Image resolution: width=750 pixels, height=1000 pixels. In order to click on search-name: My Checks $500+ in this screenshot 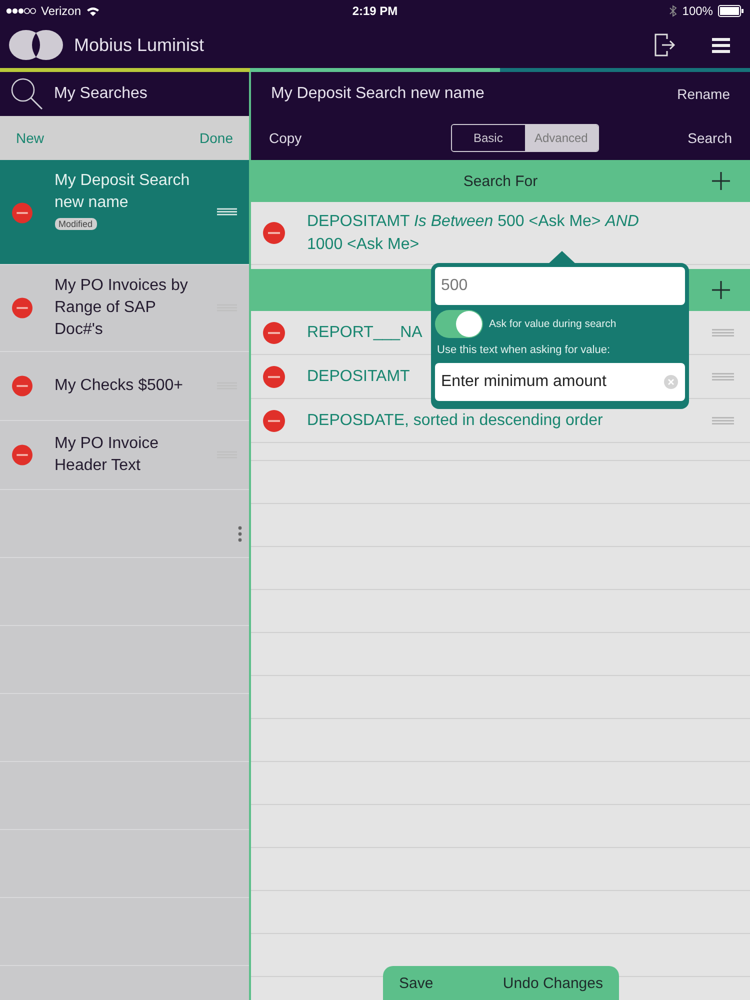, I will do `click(119, 386)`.